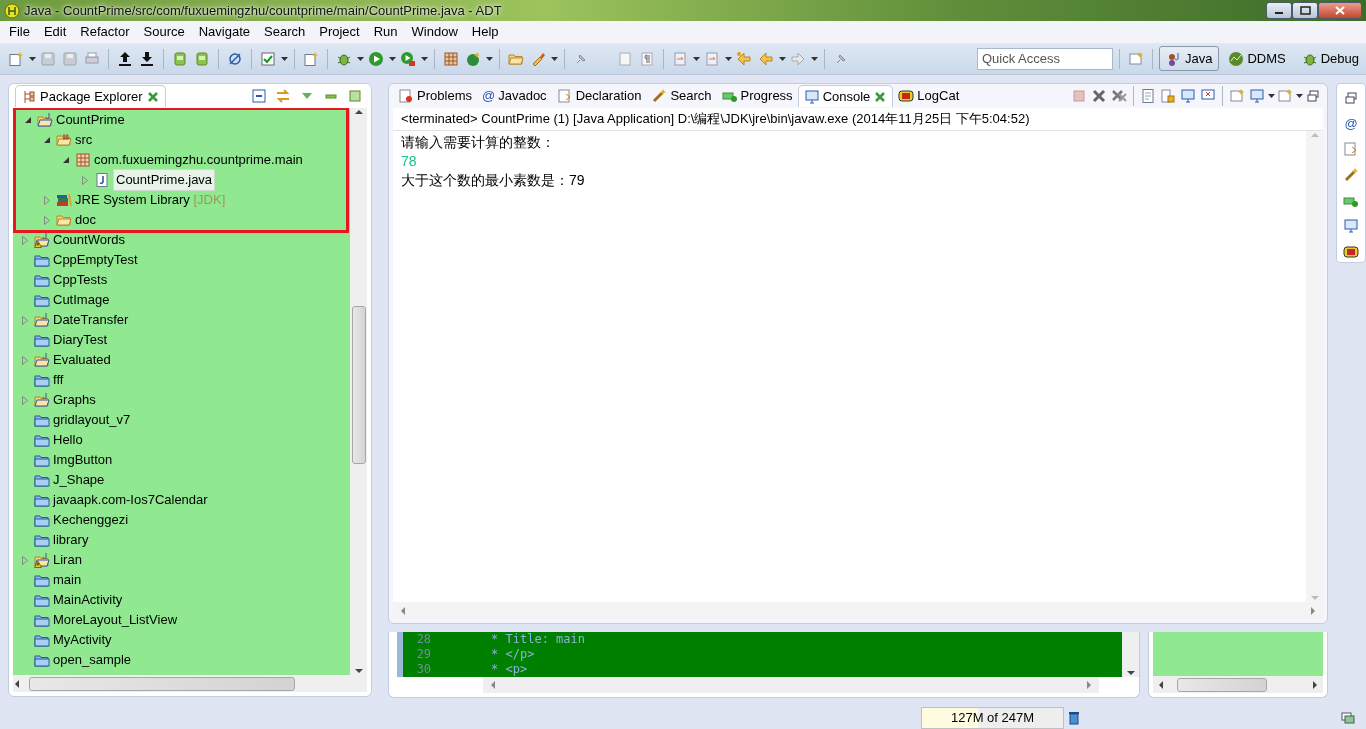 Image resolution: width=1366 pixels, height=729 pixels. Describe the element at coordinates (79, 480) in the screenshot. I see `tree-item: J_Shape` at that location.